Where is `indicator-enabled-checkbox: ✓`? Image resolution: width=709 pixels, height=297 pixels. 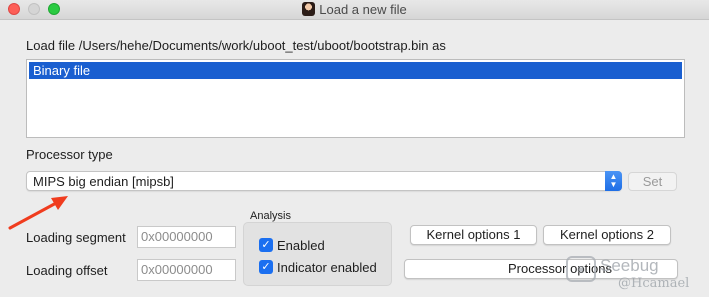 indicator-enabled-checkbox: ✓ is located at coordinates (266, 267).